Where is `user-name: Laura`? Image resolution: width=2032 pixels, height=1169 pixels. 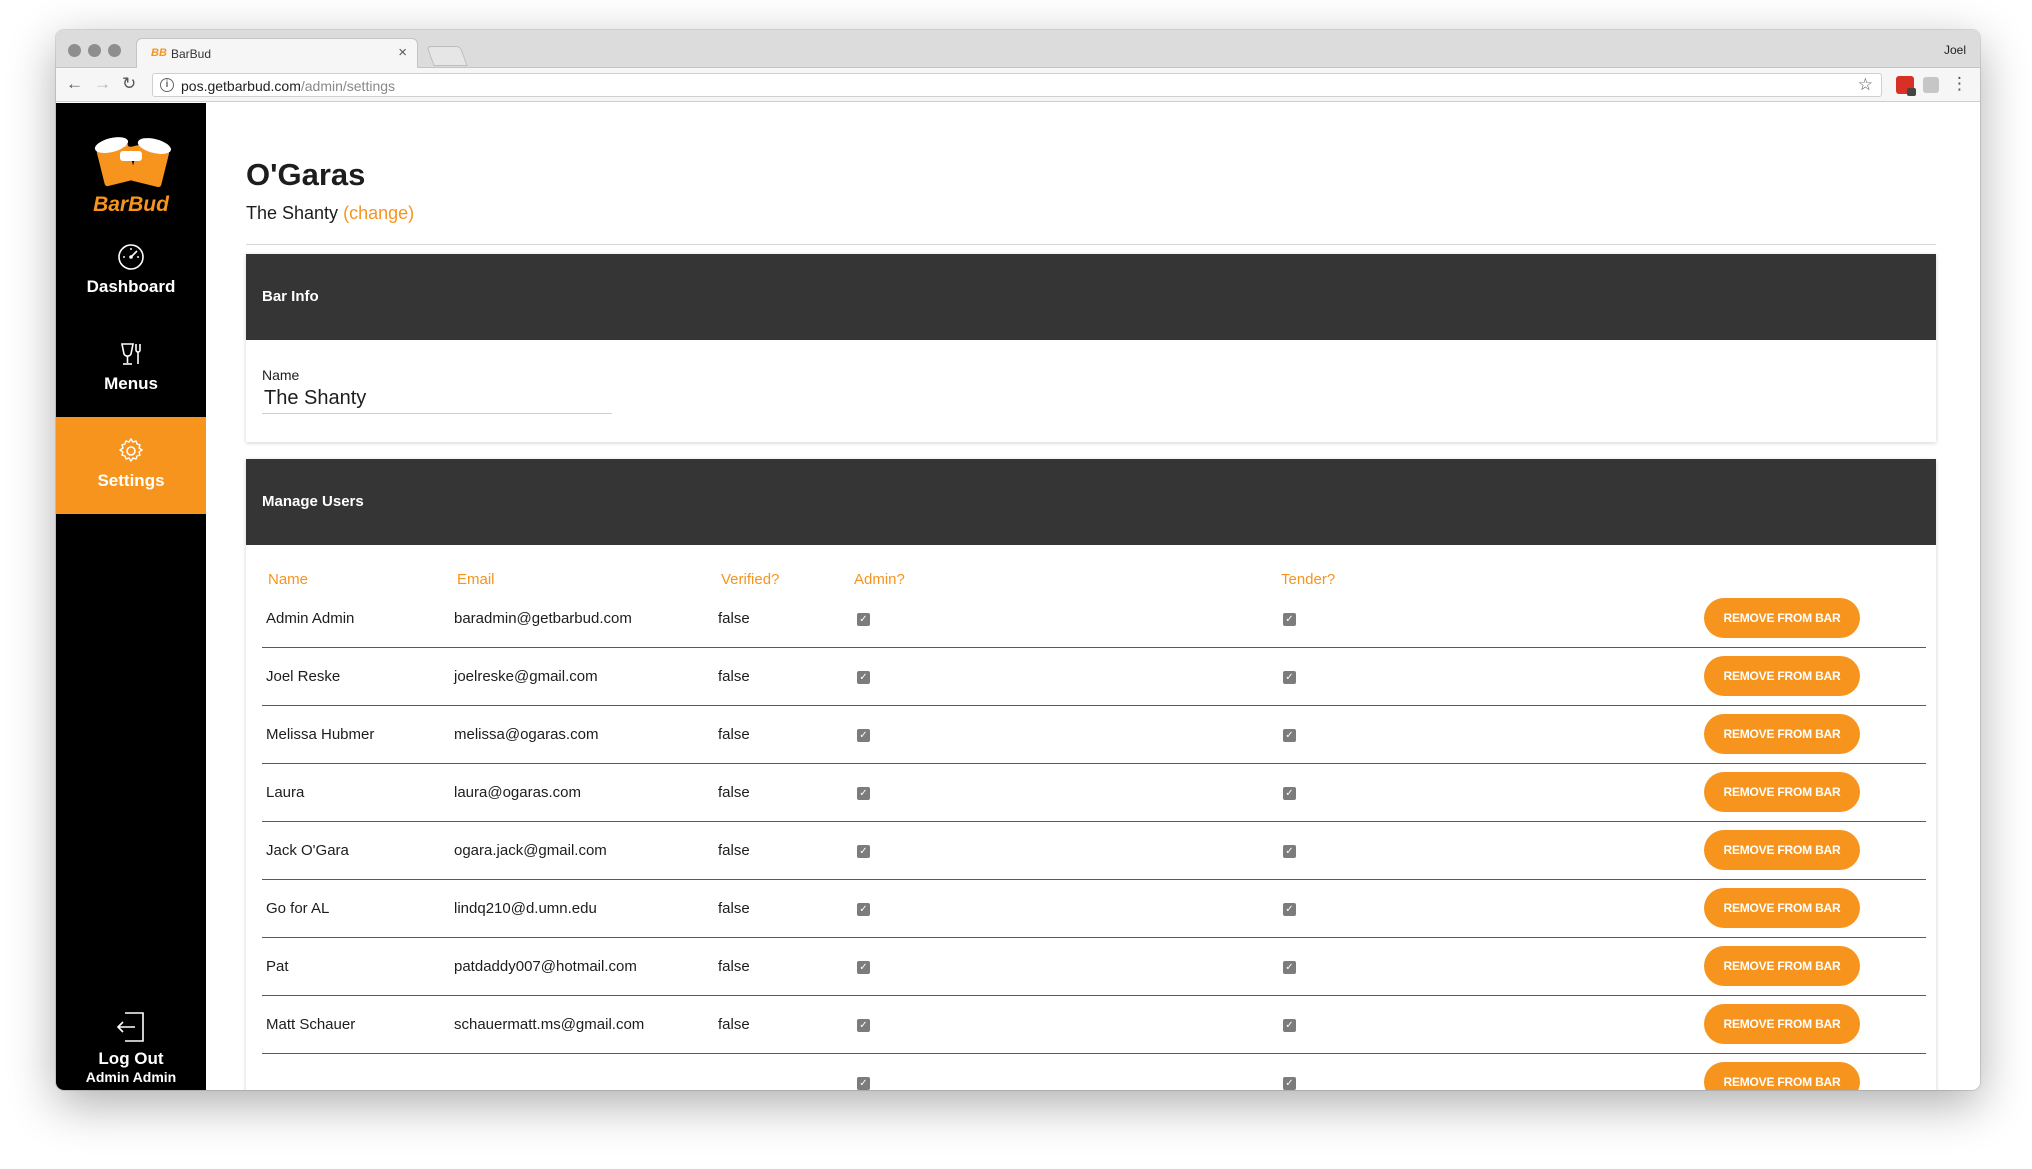 user-name: Laura is located at coordinates (285, 792).